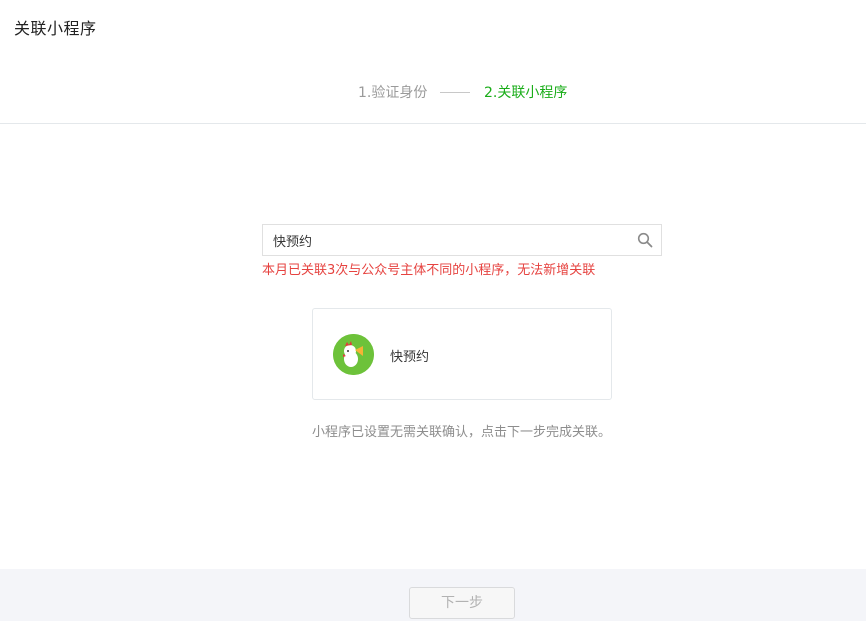 Image resolution: width=866 pixels, height=621 pixels. I want to click on step-divider, so click(455, 92).